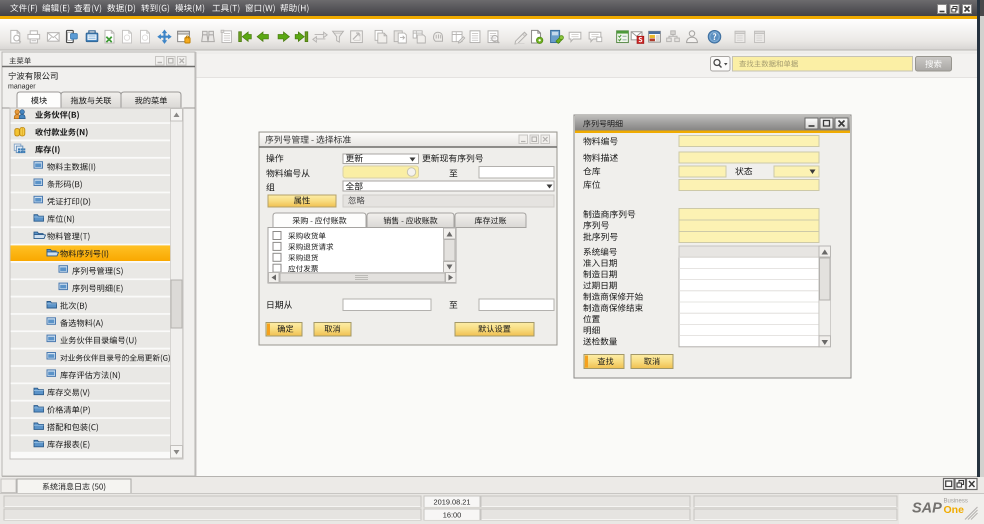  Describe the element at coordinates (954, 510) in the screenshot. I see `svg-text: One` at that location.